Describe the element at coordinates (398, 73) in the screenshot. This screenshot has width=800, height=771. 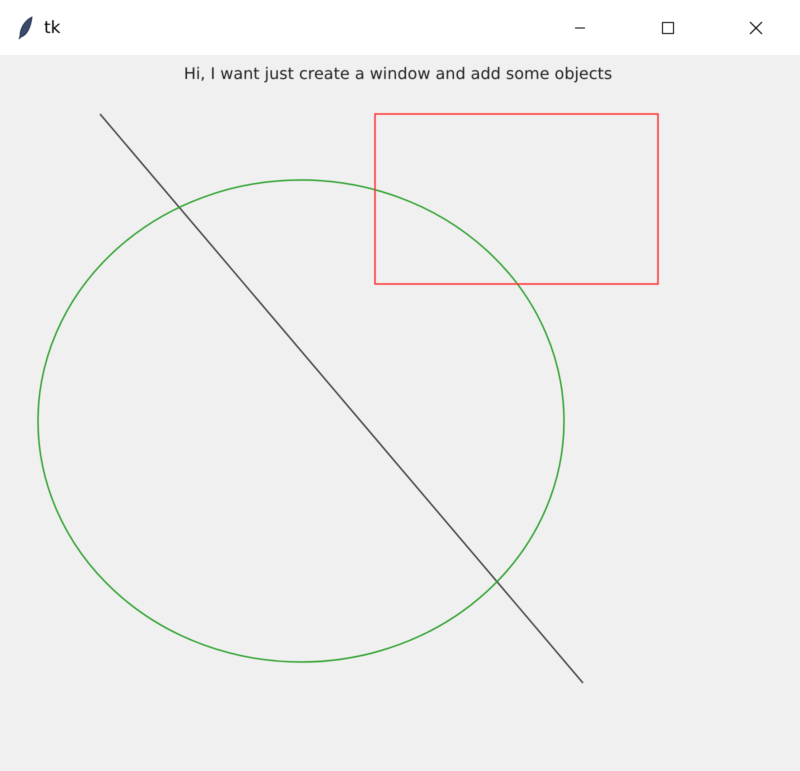
I see `label-text: Hi, I want just create a window and add some objects` at that location.